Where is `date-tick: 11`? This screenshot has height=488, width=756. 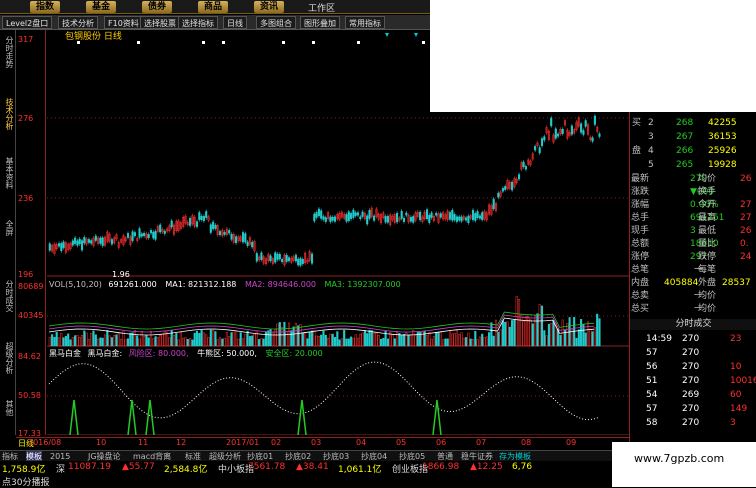 date-tick: 11 is located at coordinates (143, 442).